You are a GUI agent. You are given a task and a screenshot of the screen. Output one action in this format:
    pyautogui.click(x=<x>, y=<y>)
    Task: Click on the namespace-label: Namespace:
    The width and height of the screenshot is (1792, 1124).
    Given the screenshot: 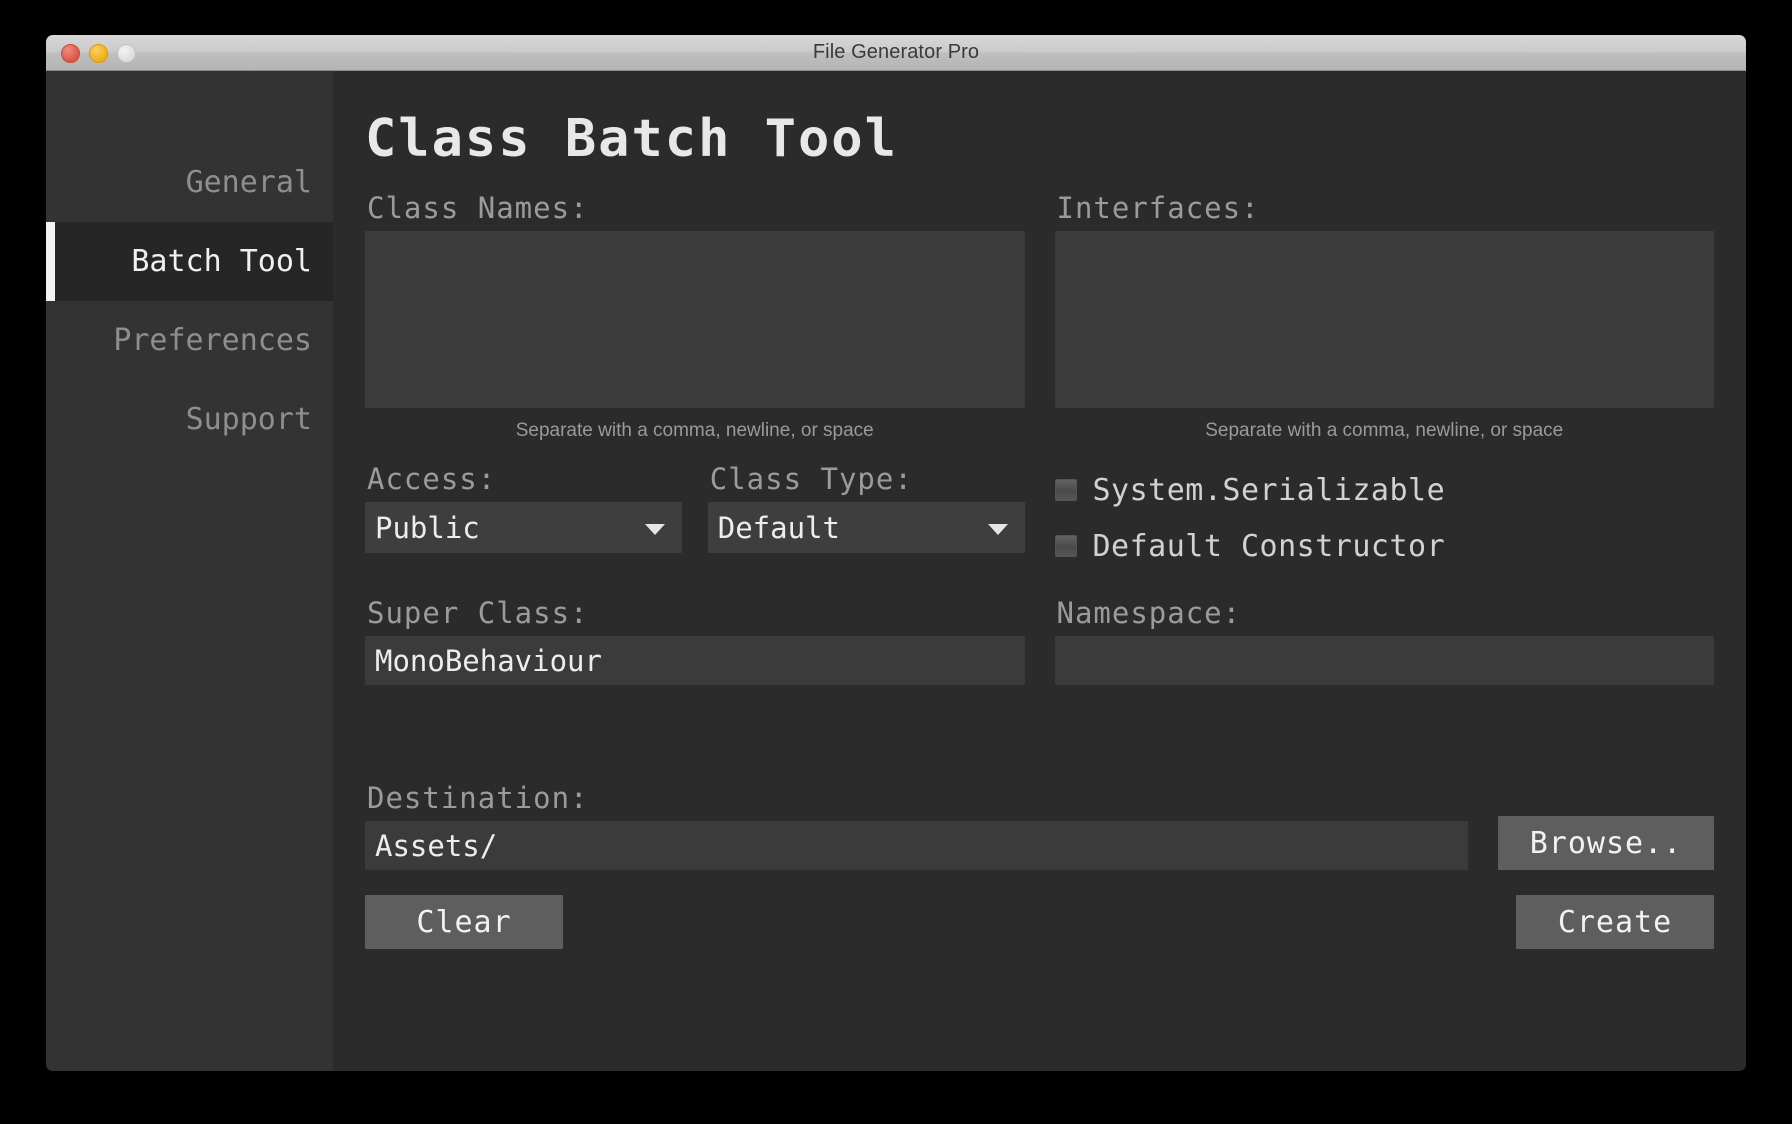 What is the action you would take?
    pyautogui.click(x=1149, y=613)
    